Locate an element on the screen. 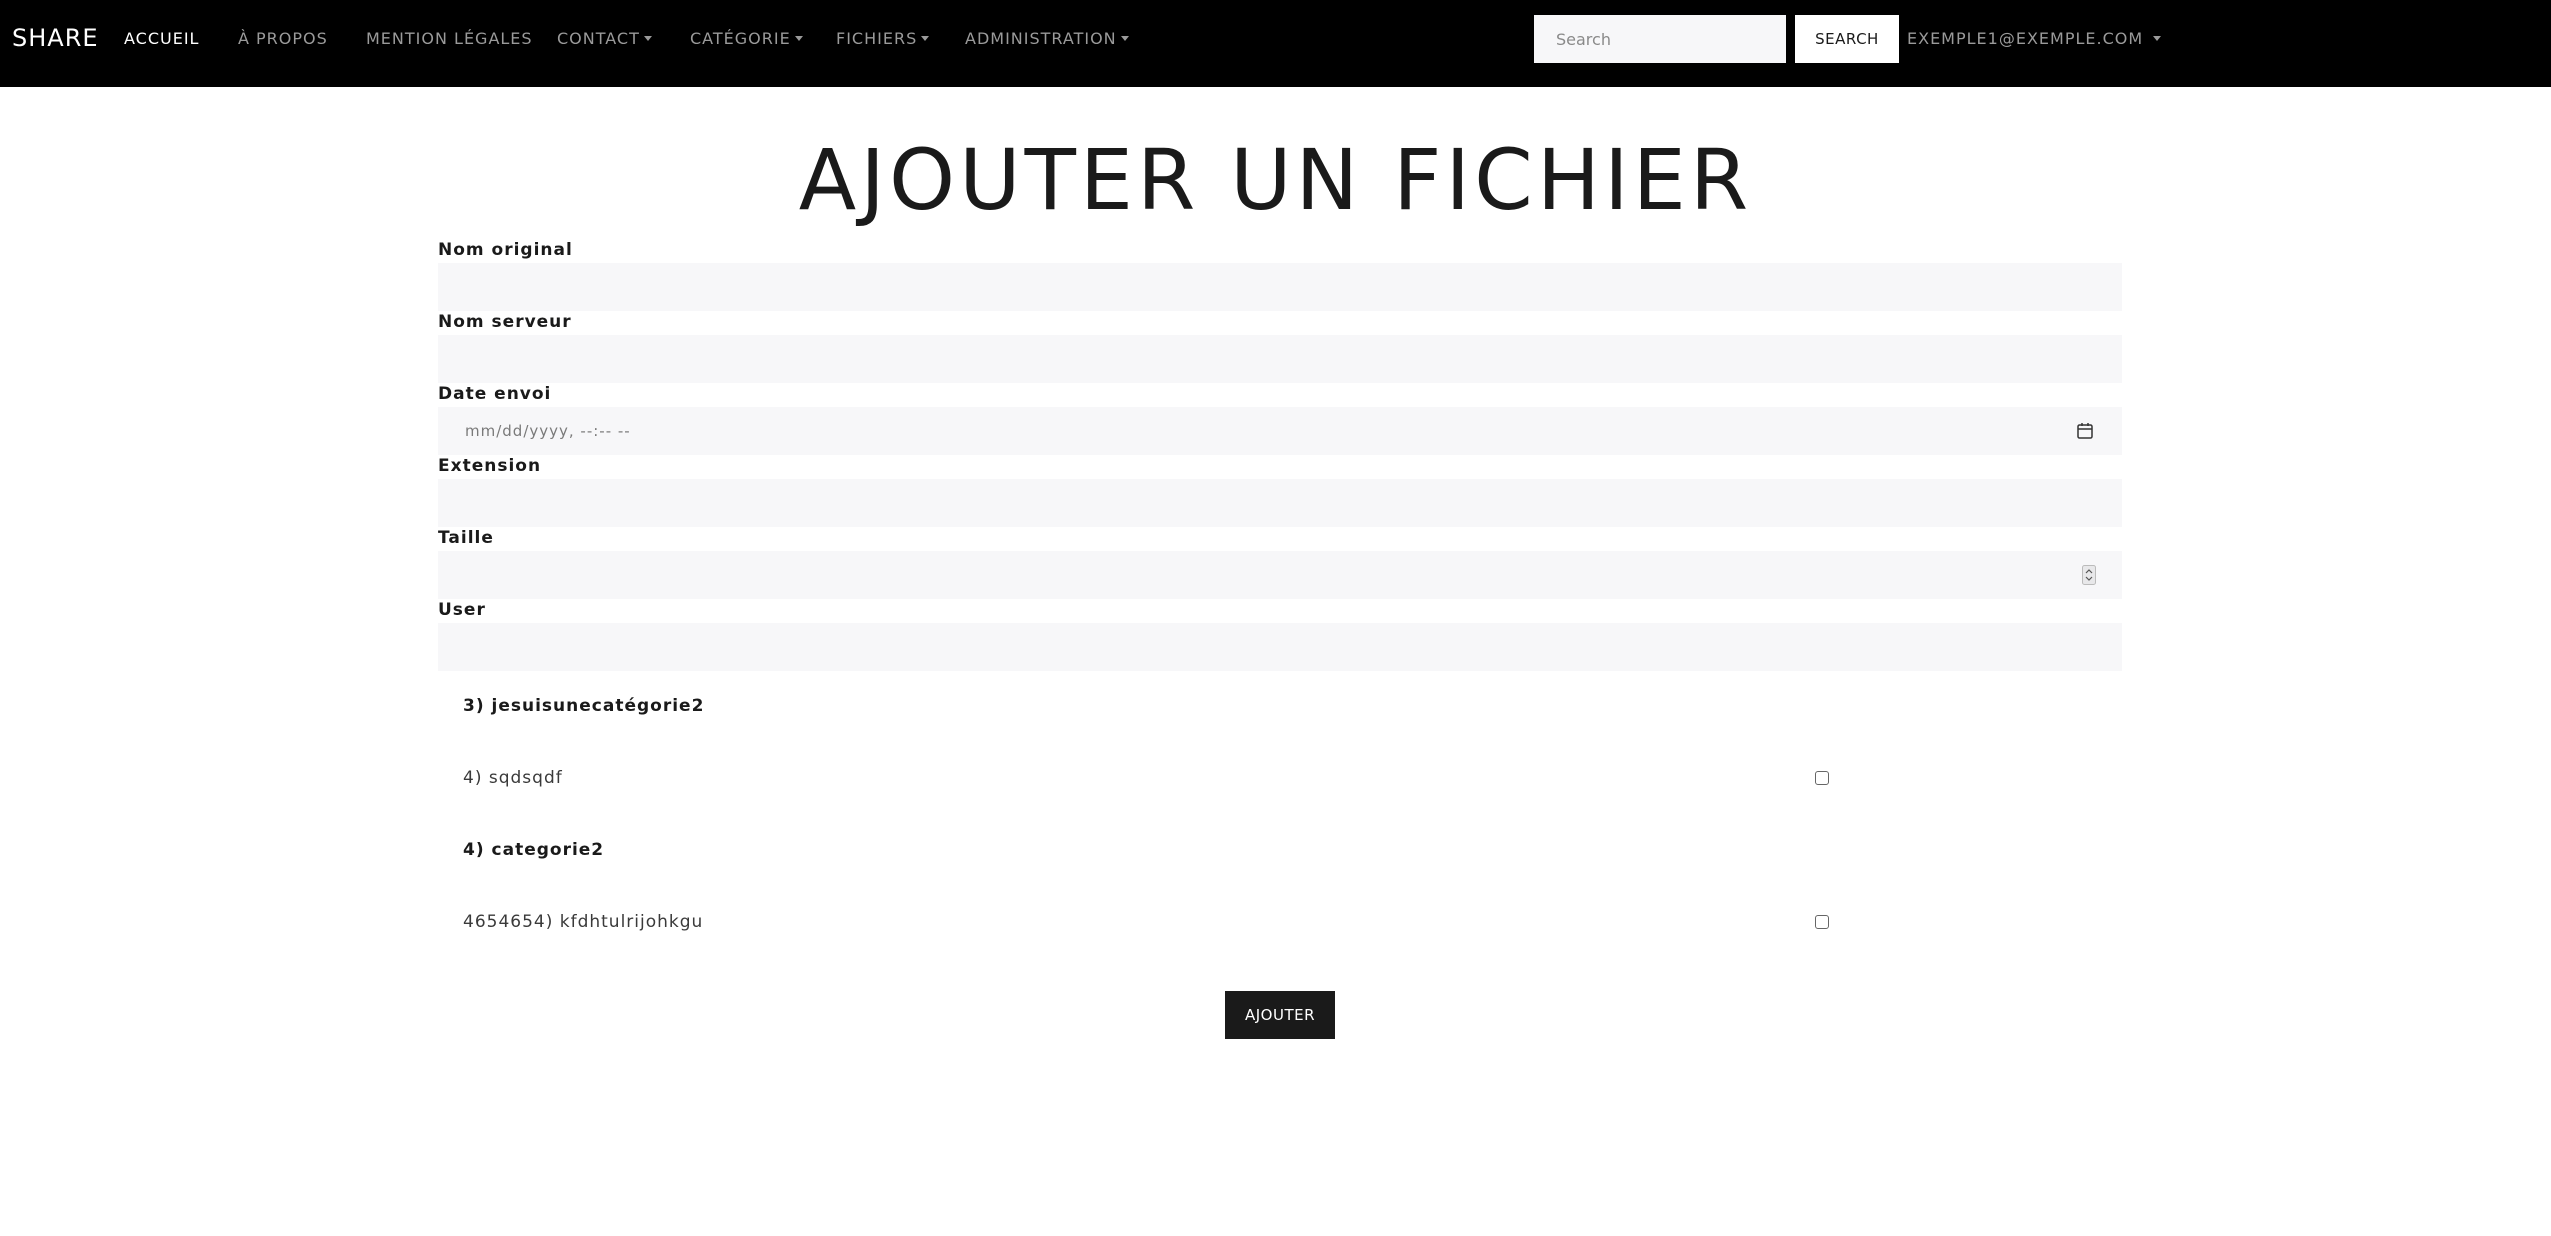 Image resolution: width=2551 pixels, height=1236 pixels. nav-dropdown-fichiers: FICHIERS is located at coordinates (883, 38).